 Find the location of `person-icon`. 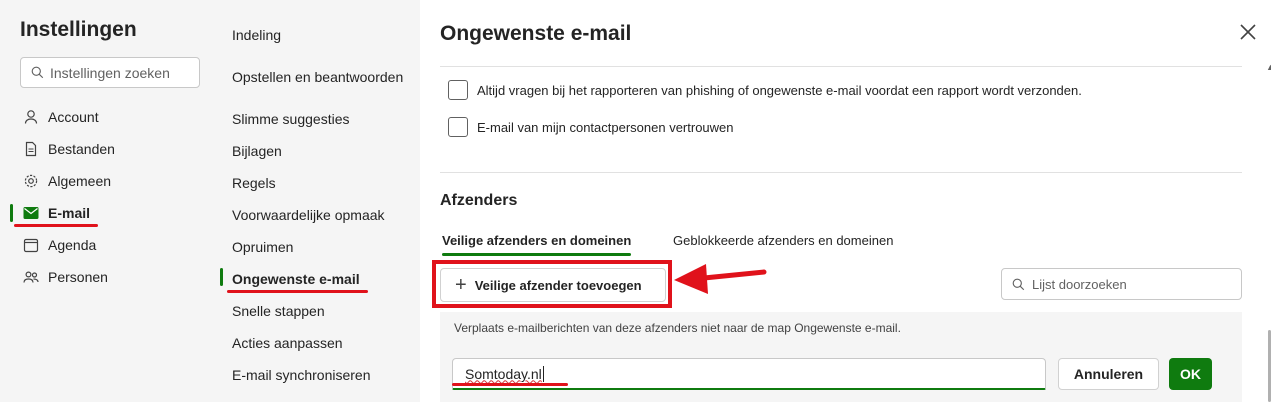

person-icon is located at coordinates (31, 117).